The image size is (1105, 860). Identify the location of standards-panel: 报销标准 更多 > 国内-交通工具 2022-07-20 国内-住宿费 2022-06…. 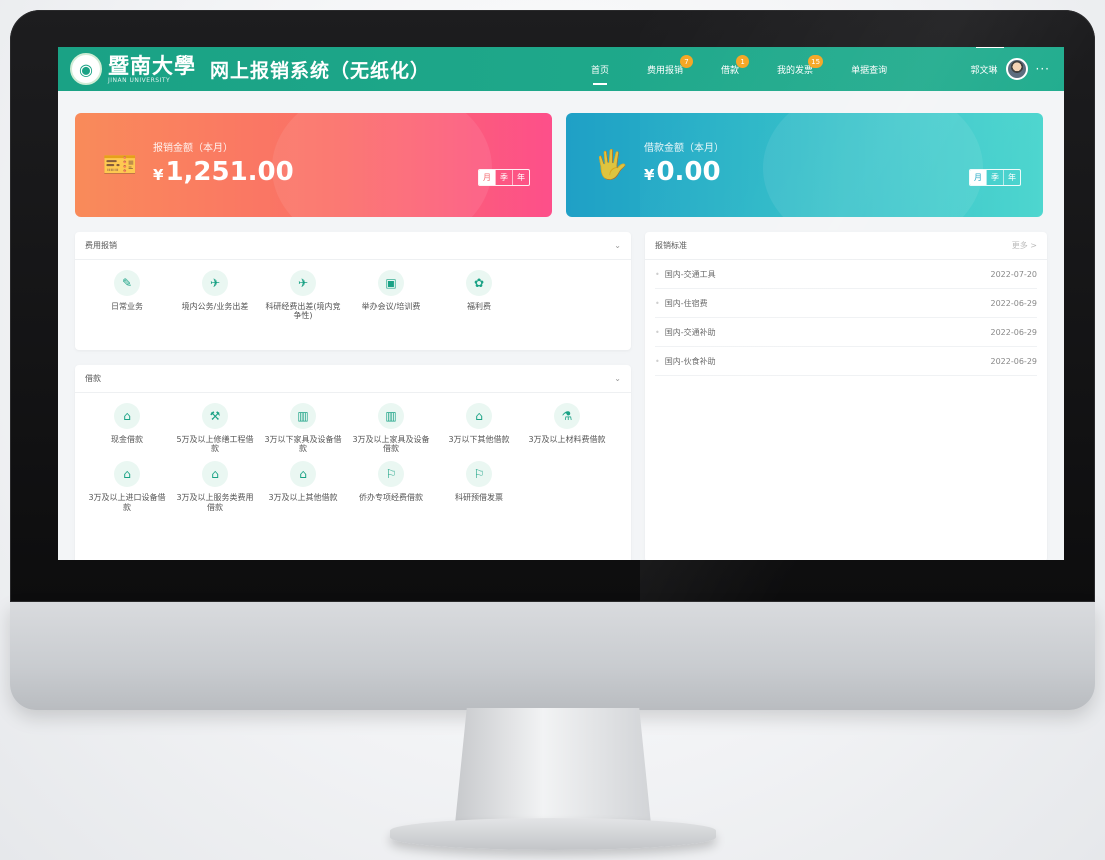
(846, 396).